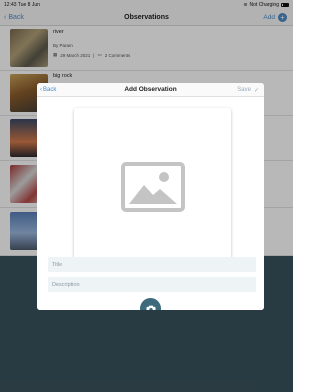 The image size is (320, 392). I want to click on save-button: Save ✓, so click(248, 90).